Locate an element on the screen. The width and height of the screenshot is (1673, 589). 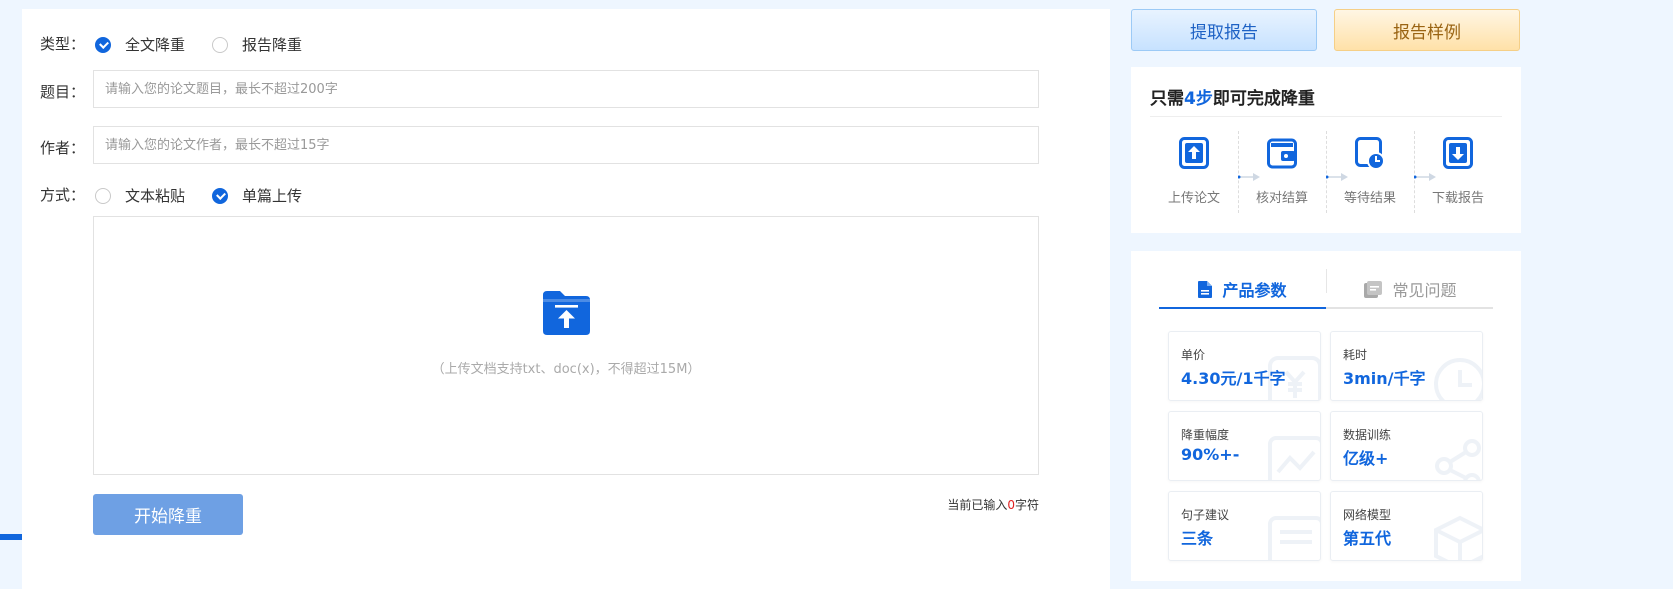
param-card-training: 数据训练 亿级+ is located at coordinates (1406, 446).